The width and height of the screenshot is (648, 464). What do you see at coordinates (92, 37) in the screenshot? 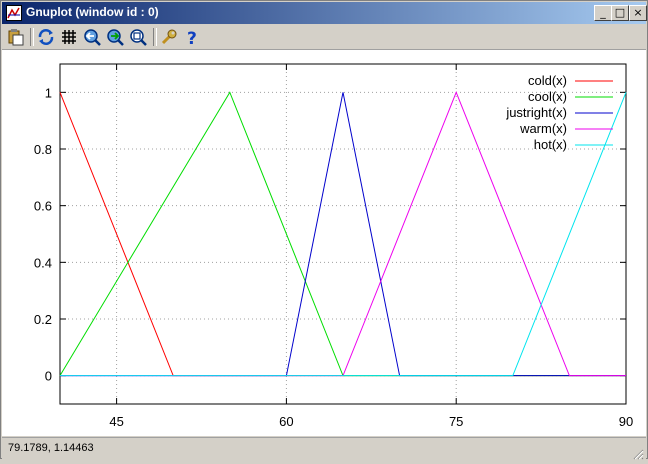
I see `zoom-previous-icon` at bounding box center [92, 37].